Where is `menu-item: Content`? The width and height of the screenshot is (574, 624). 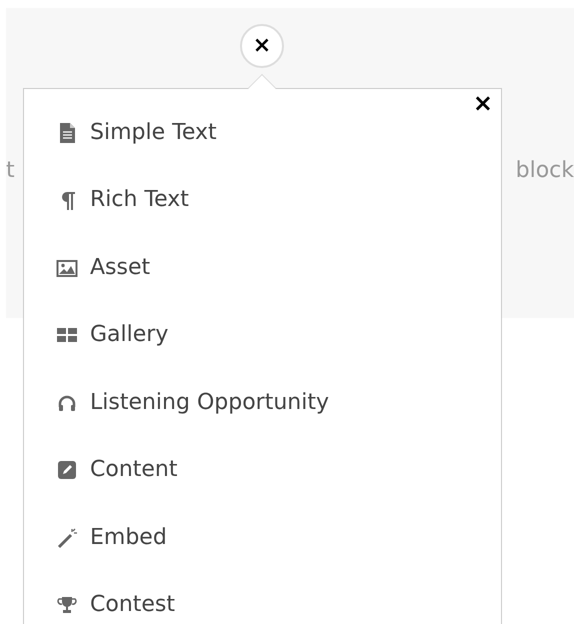 menu-item: Content is located at coordinates (134, 470).